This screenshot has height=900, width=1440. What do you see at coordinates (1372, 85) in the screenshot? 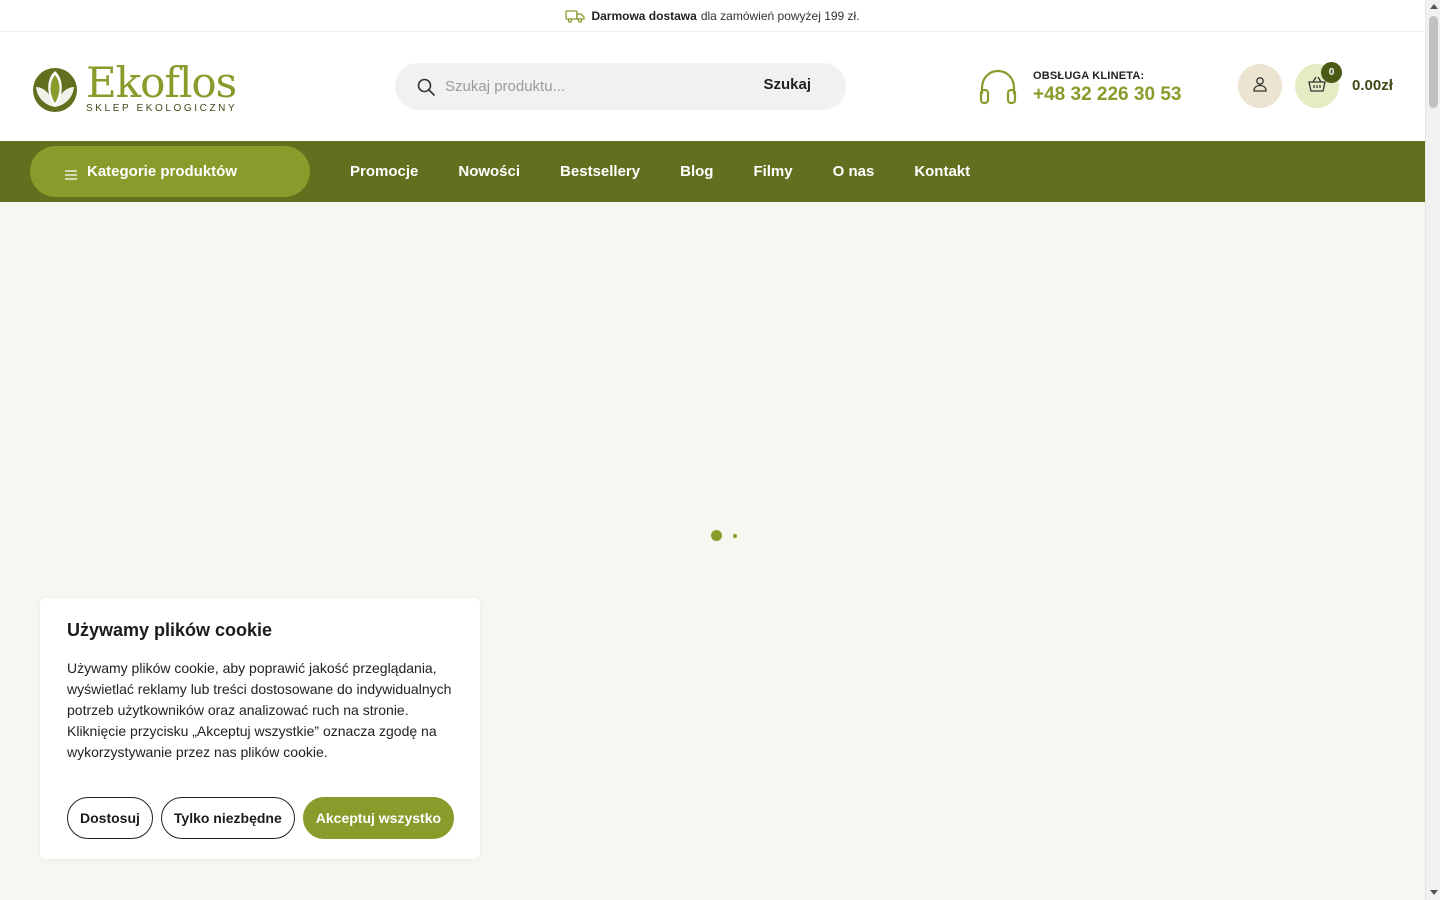
I see `cart-total: 0.00zł` at bounding box center [1372, 85].